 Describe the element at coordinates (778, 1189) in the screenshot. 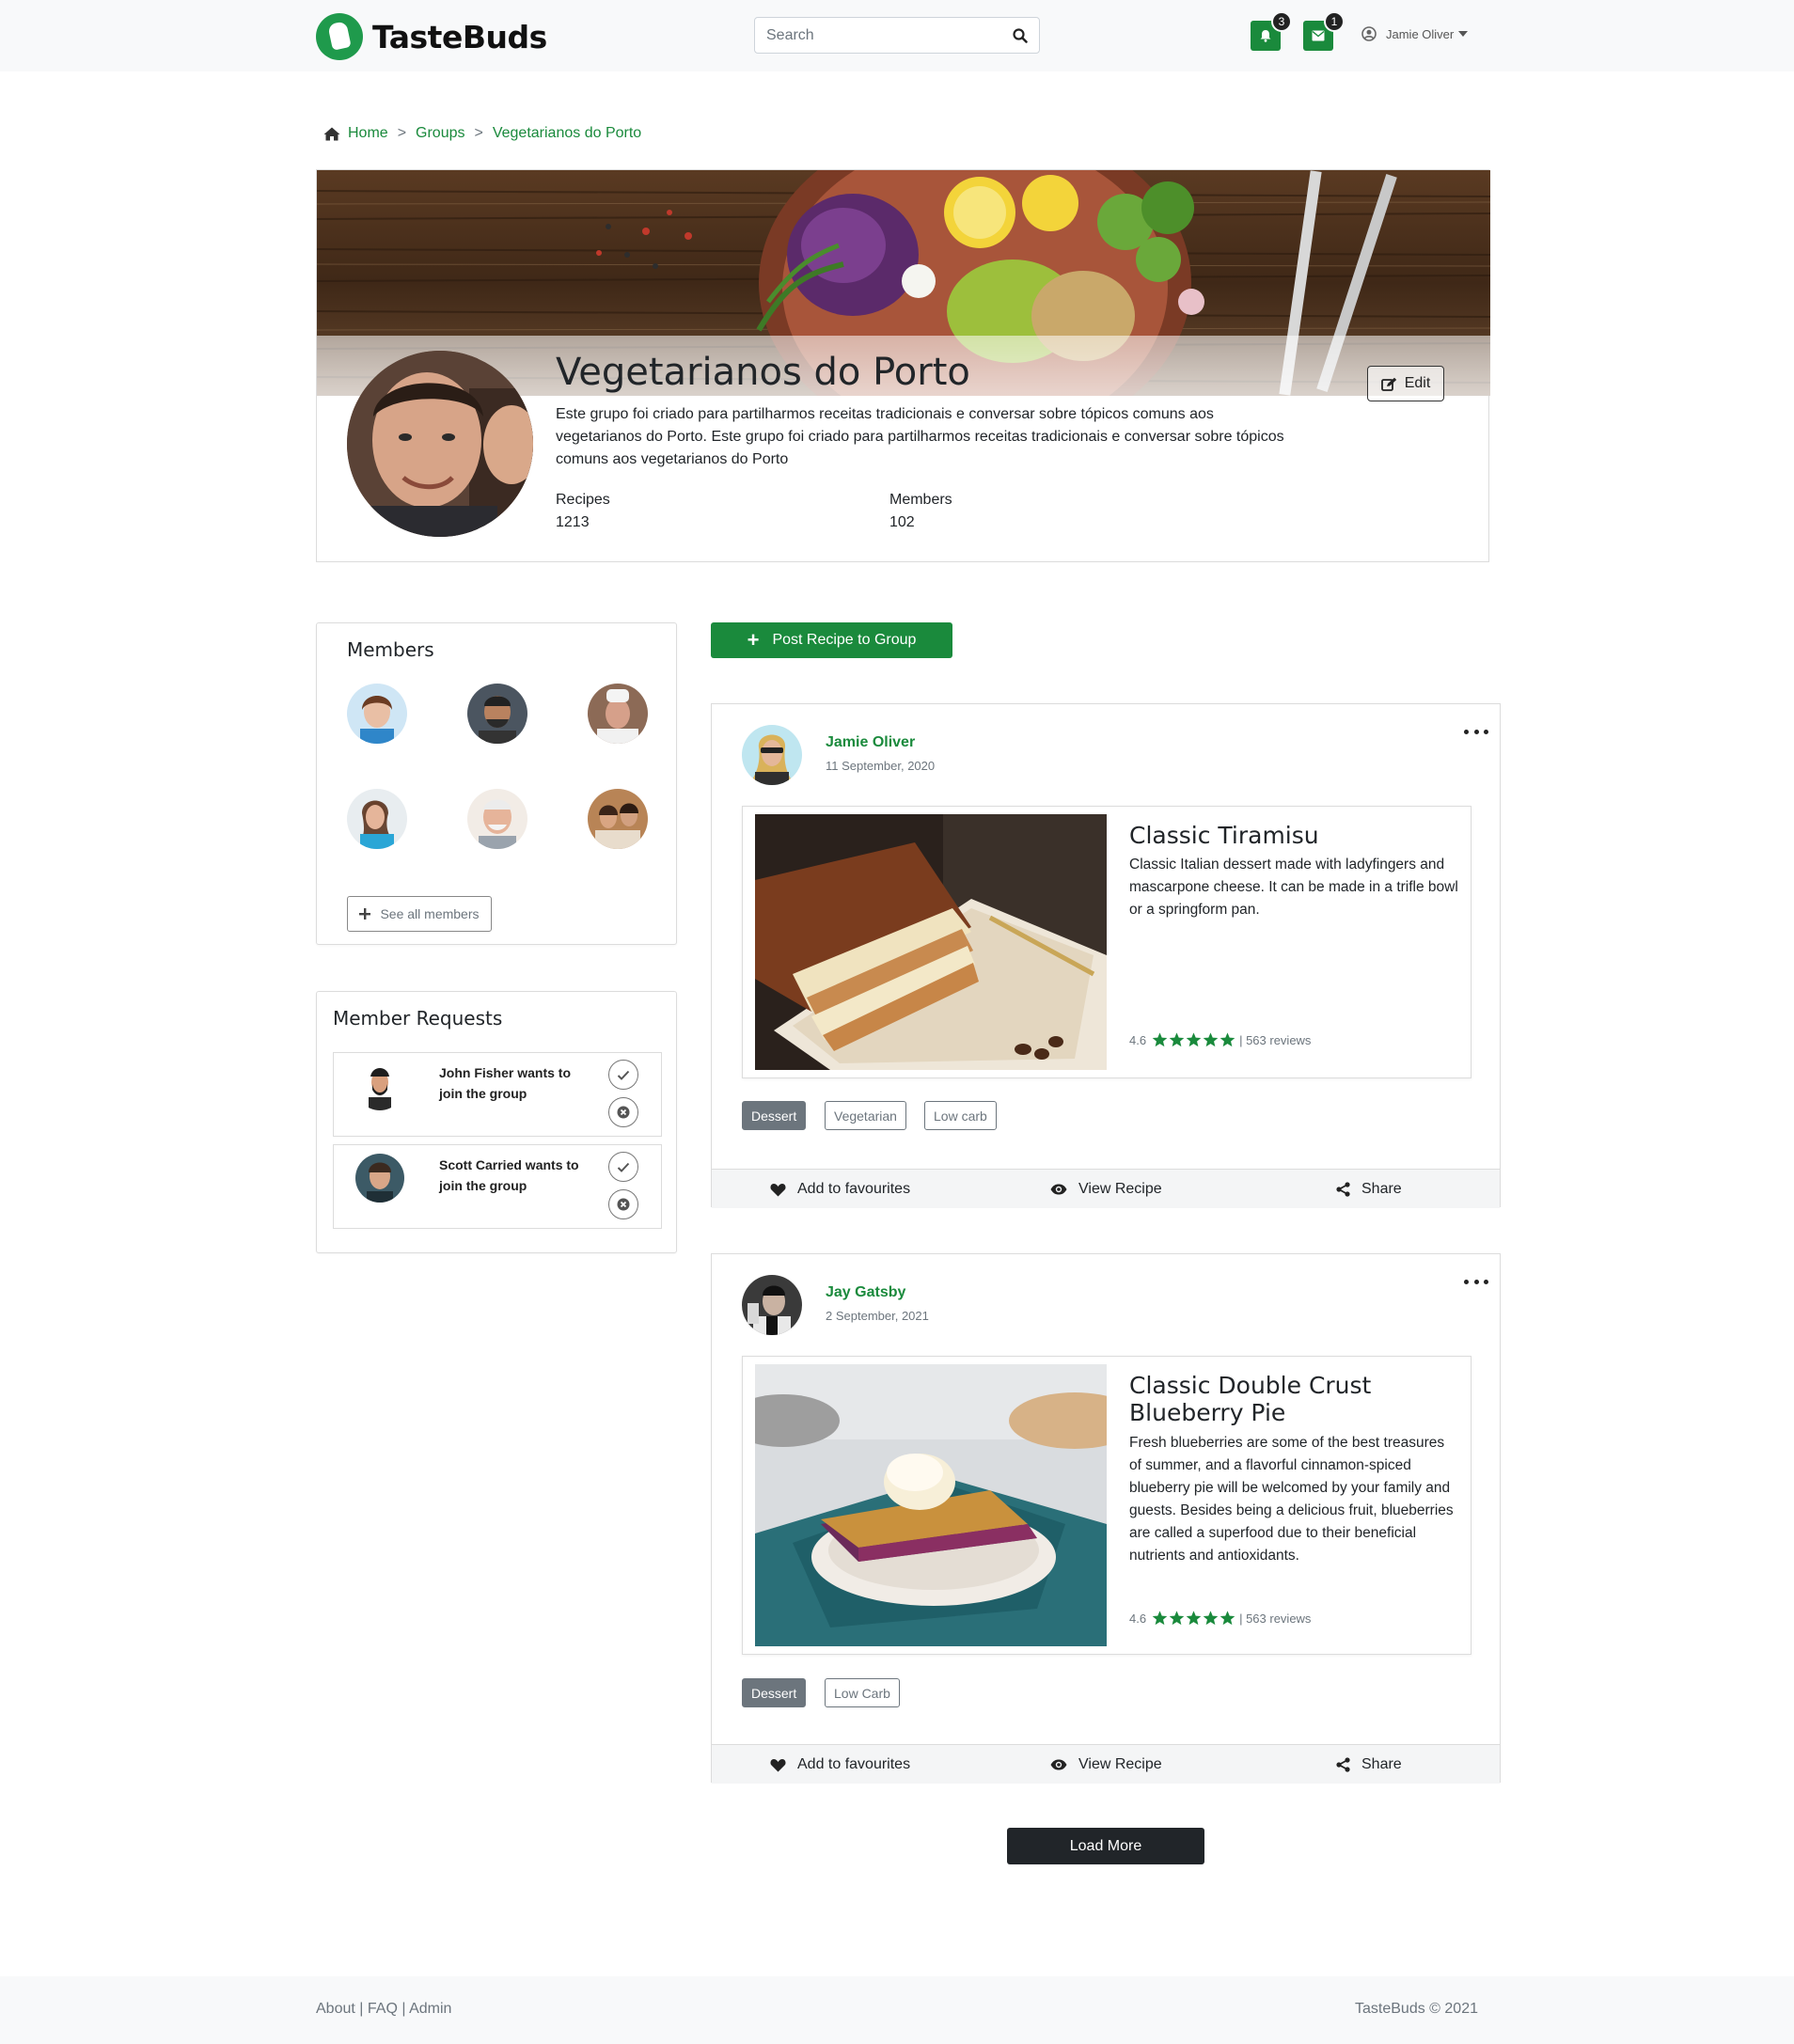

I see `heart-icon` at that location.